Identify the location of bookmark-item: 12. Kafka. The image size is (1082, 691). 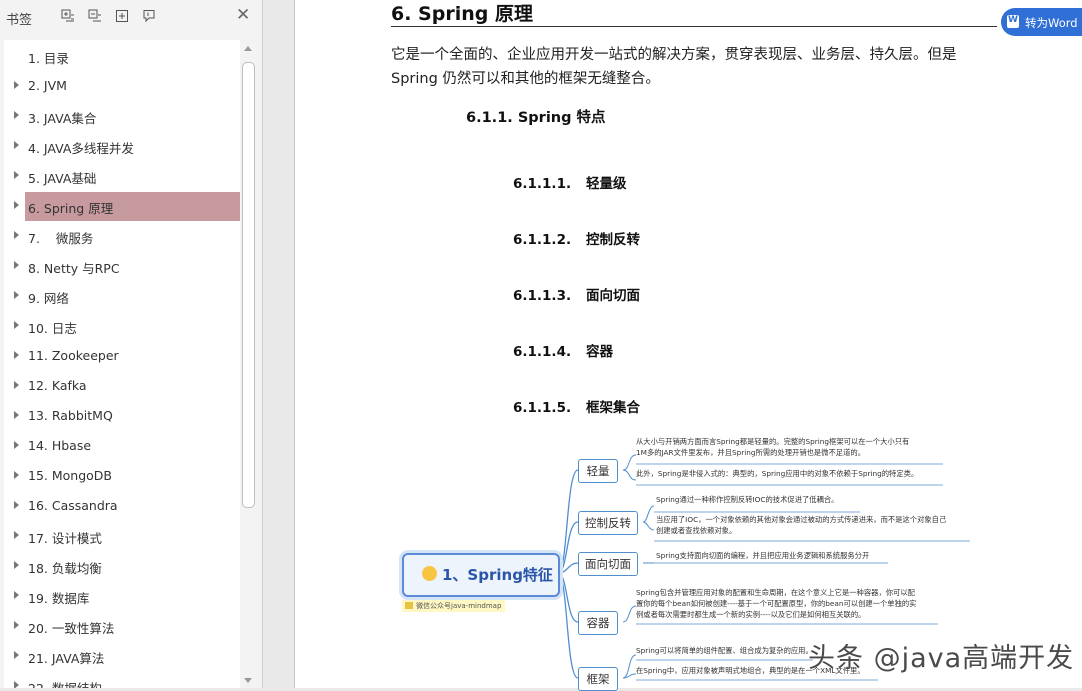
(122, 386).